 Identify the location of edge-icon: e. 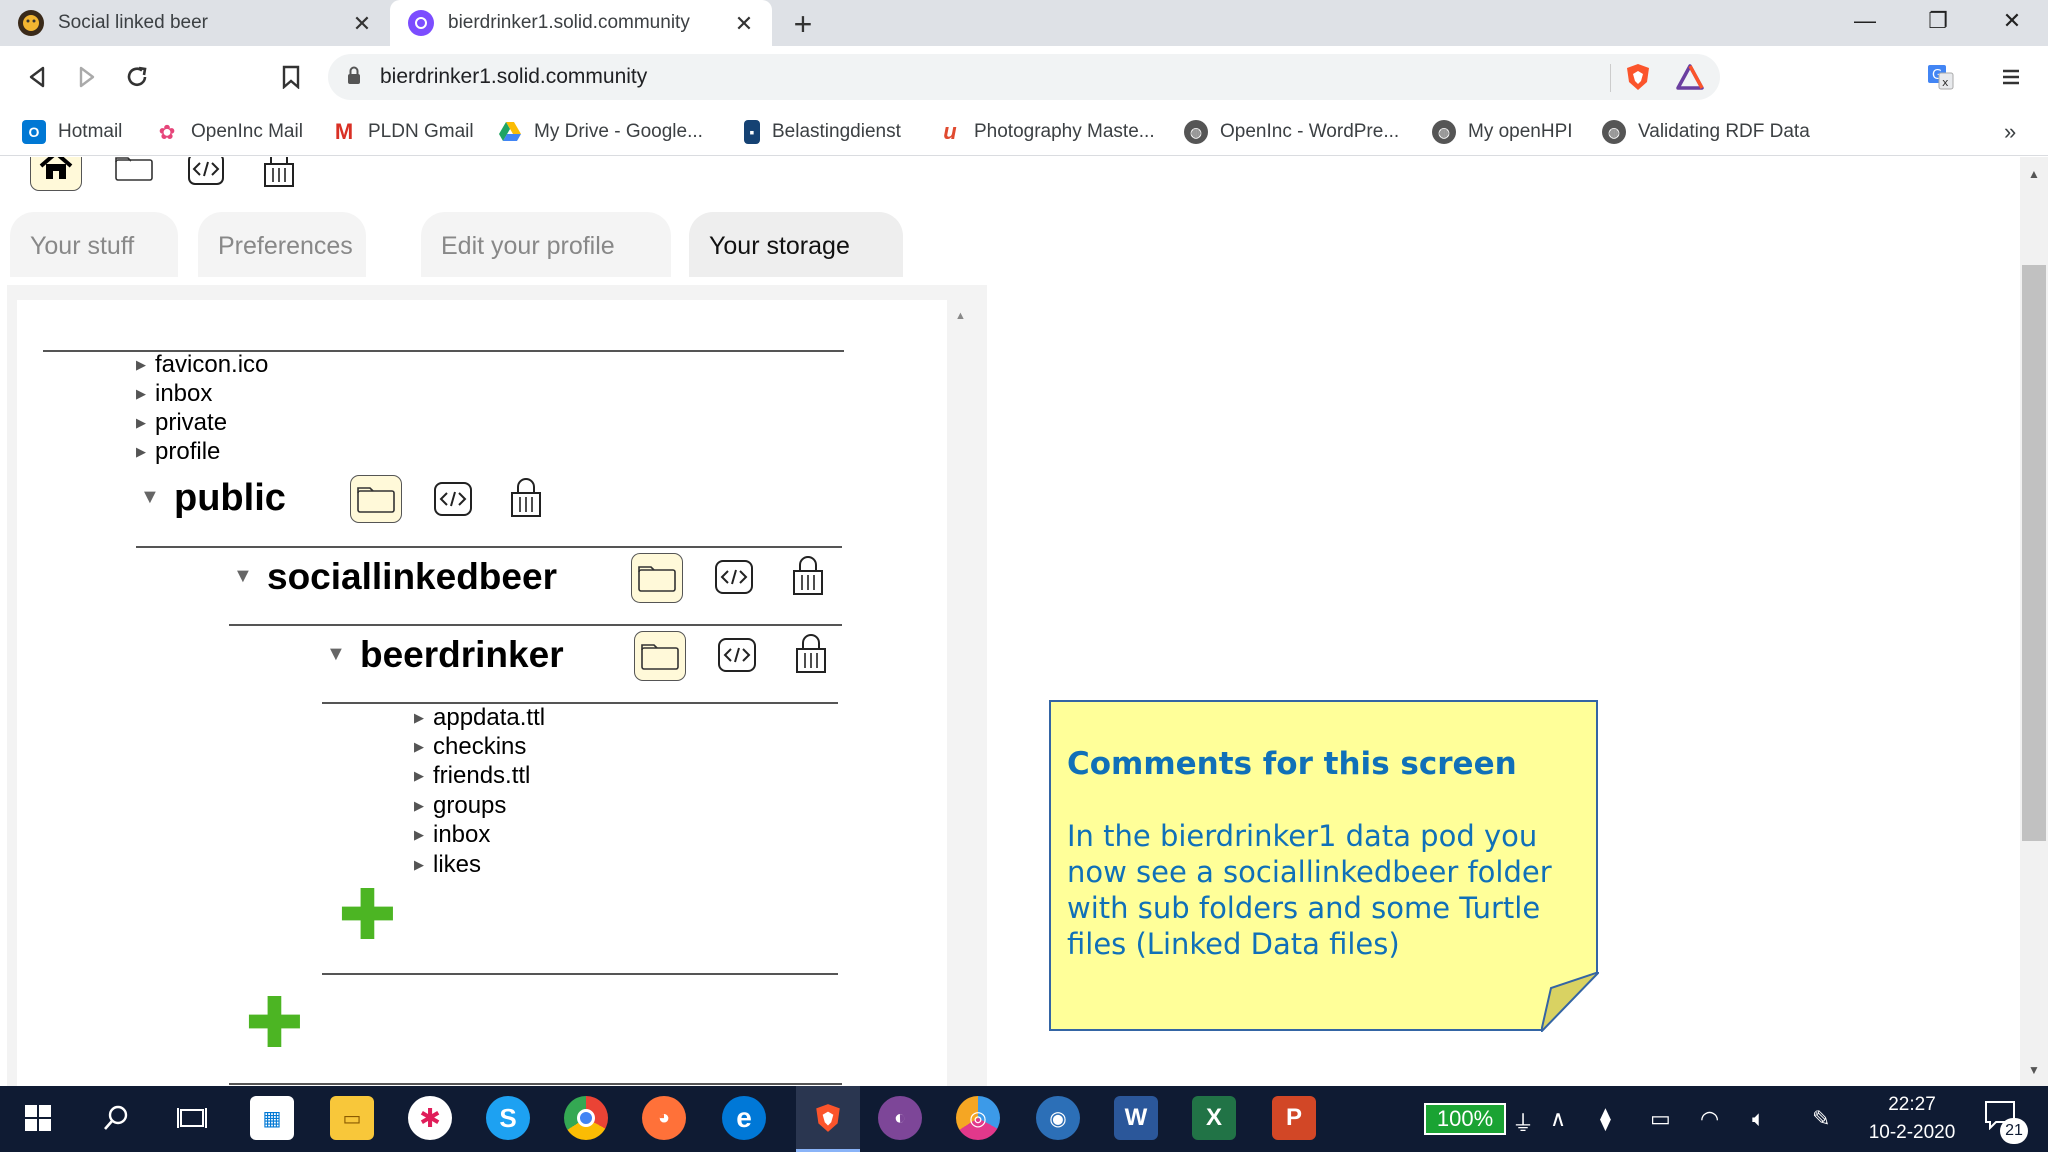
(744, 1118).